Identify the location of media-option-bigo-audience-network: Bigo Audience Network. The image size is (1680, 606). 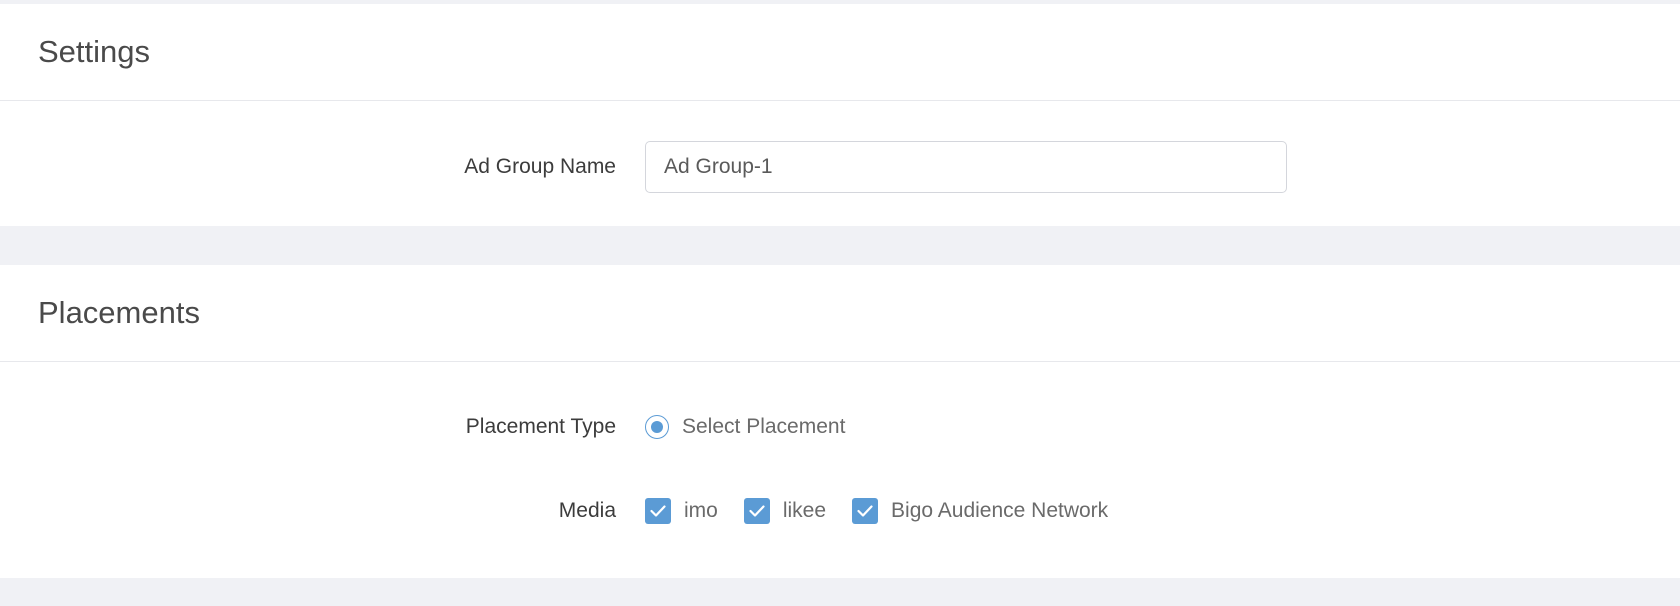
(980, 511).